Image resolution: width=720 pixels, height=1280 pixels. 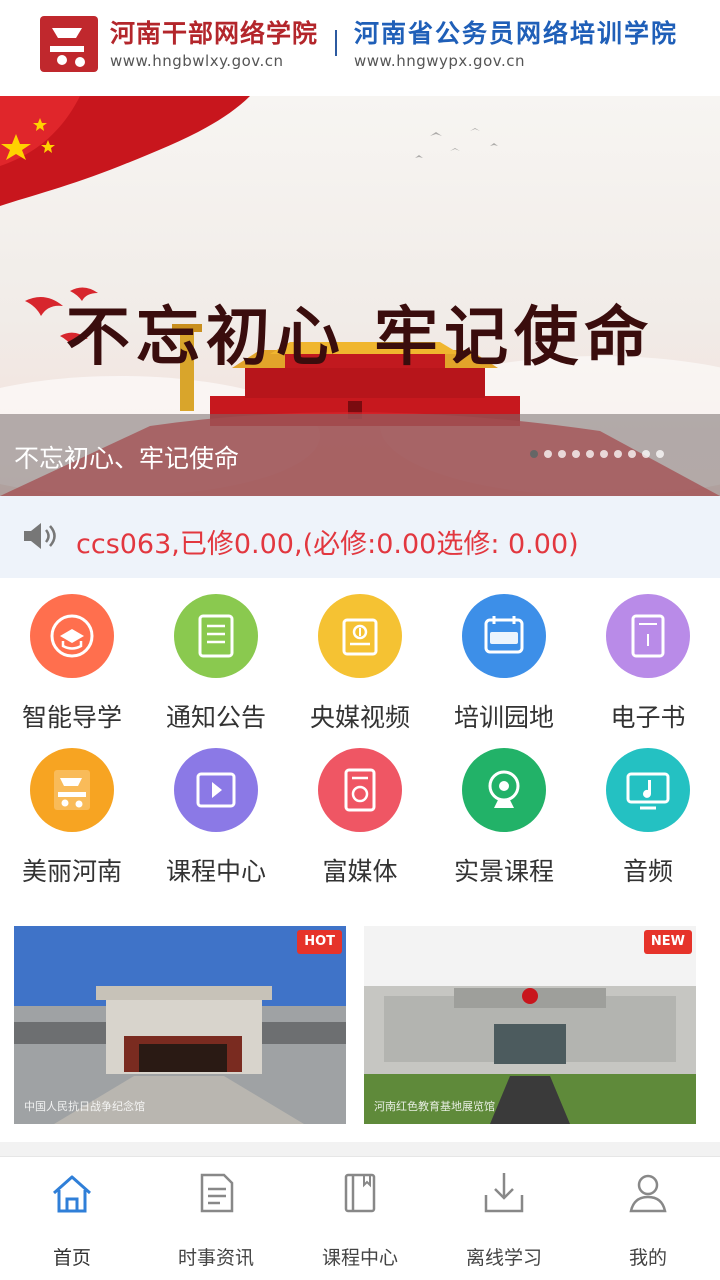 I want to click on grid-item-notice: 通知公告, so click(x=216, y=669).